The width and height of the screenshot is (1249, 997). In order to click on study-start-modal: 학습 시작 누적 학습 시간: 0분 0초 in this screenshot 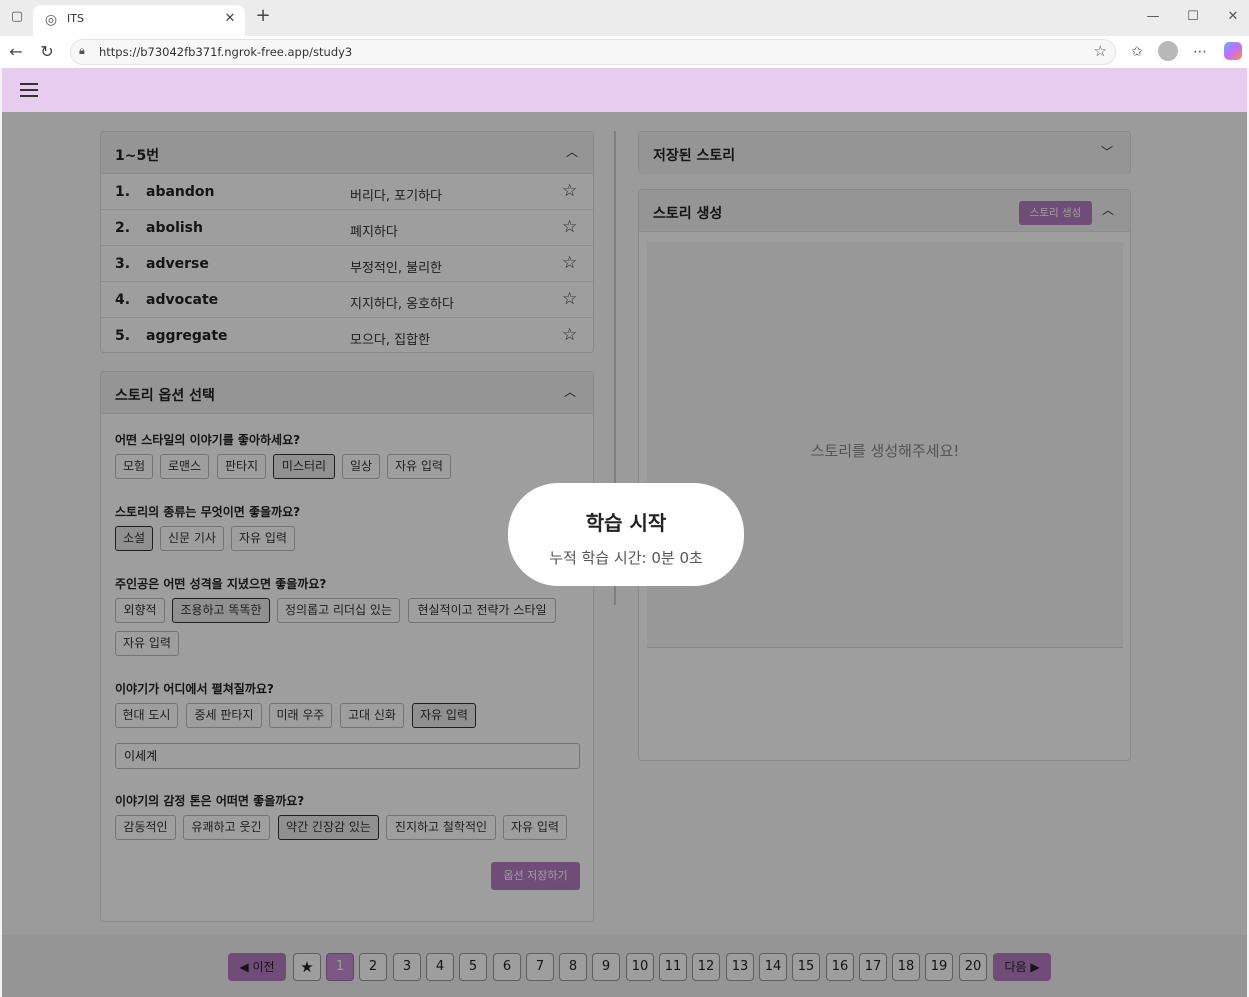, I will do `click(626, 534)`.